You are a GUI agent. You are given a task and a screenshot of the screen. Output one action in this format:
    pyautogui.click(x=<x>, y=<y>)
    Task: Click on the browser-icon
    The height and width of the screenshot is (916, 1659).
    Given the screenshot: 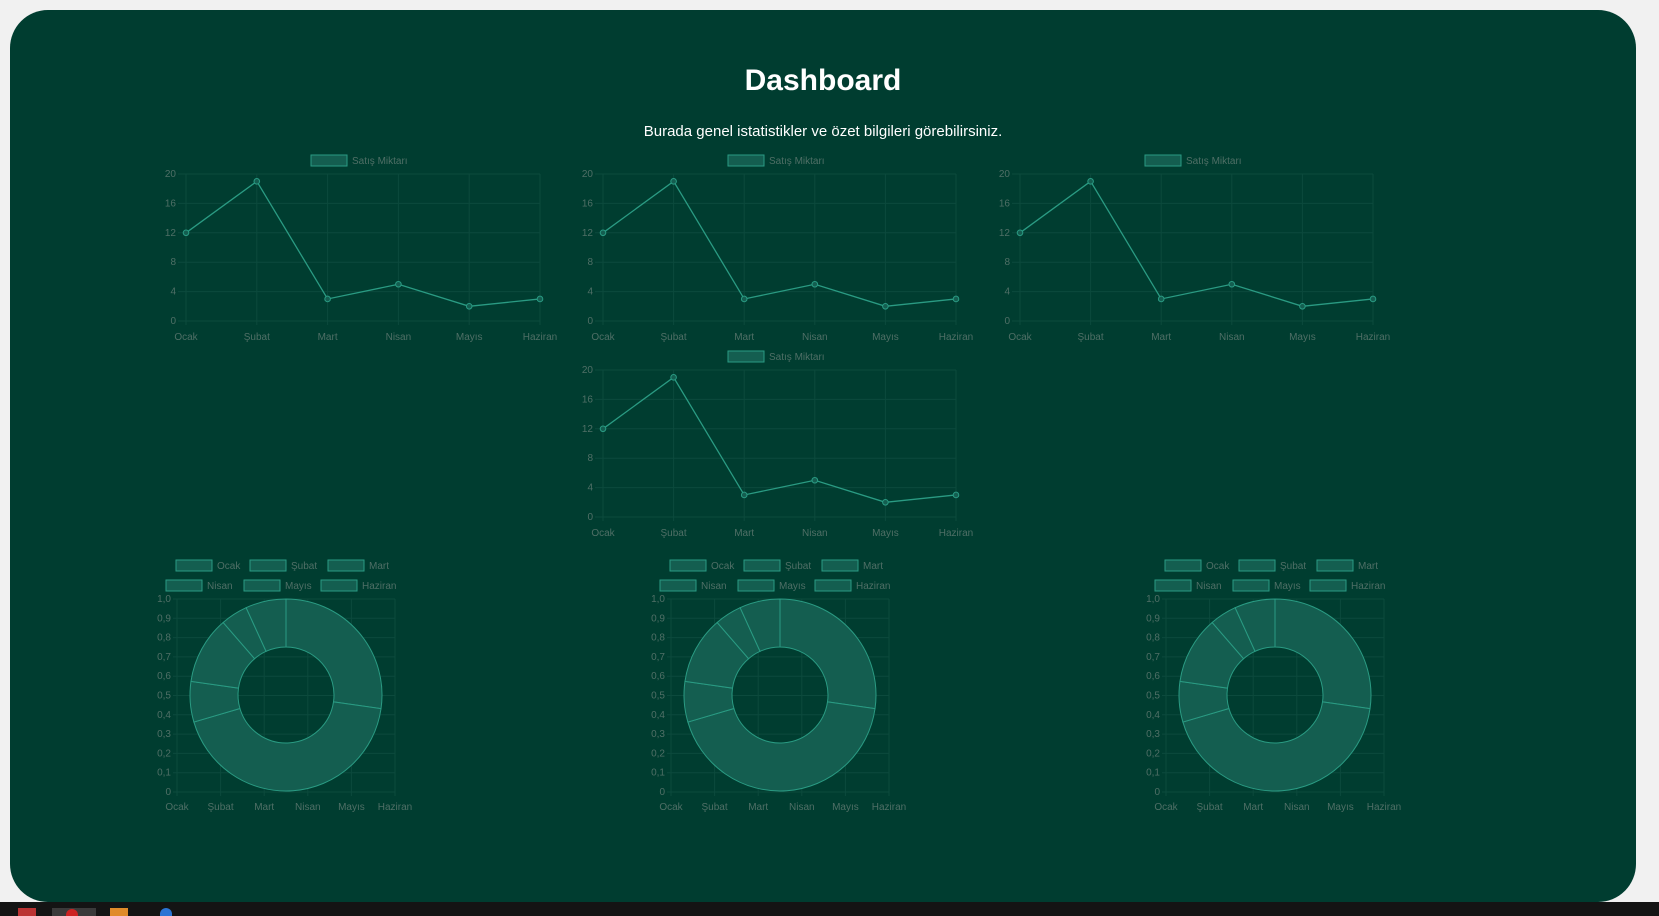 What is the action you would take?
    pyautogui.click(x=74, y=912)
    